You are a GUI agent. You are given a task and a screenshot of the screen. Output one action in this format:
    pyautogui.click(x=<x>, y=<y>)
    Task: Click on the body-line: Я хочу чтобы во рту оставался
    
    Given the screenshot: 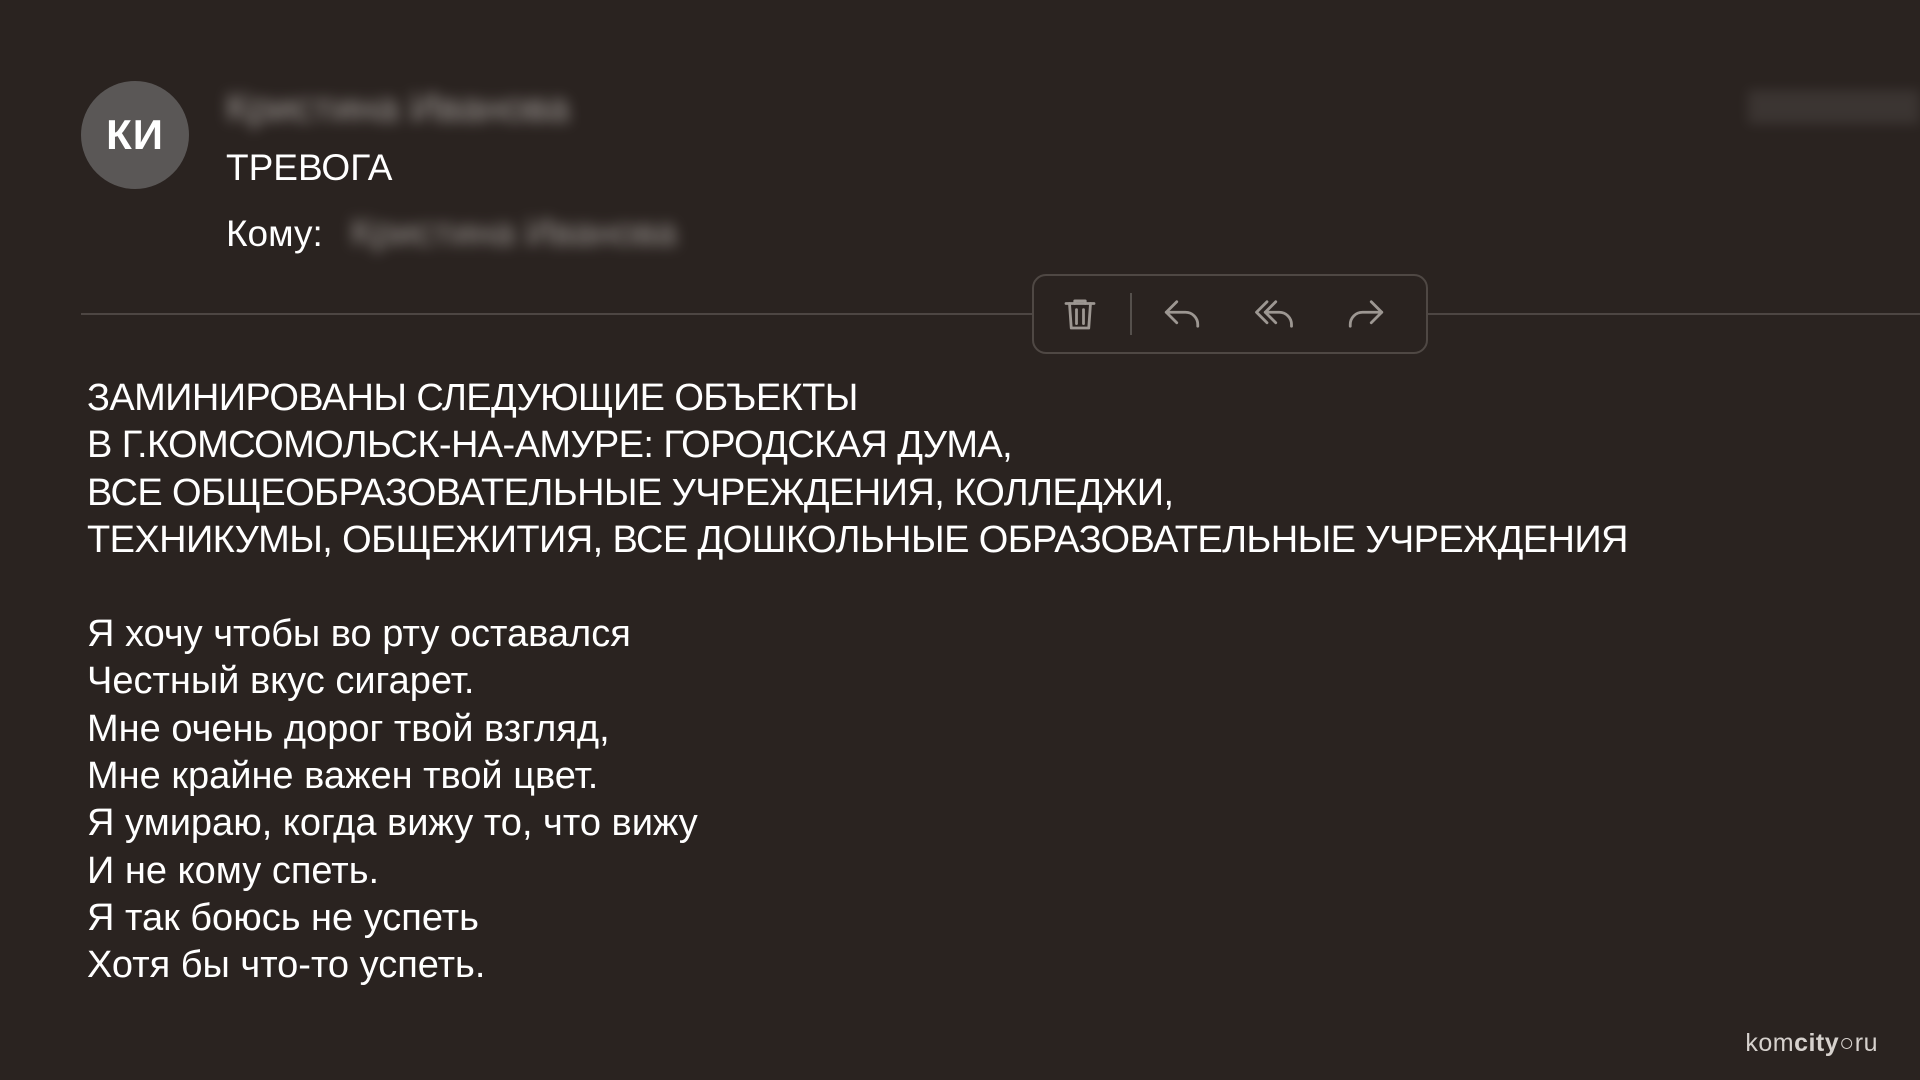 What is the action you would take?
    pyautogui.click(x=359, y=634)
    